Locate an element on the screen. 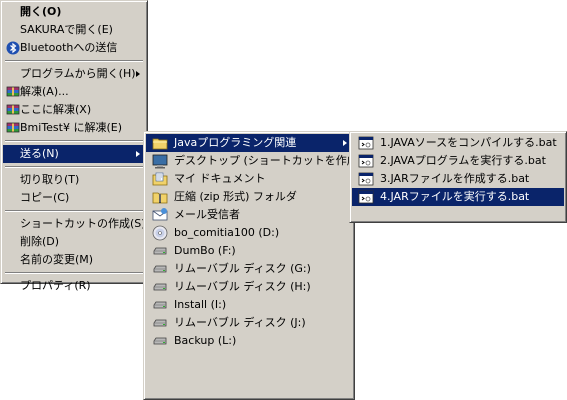 Image resolution: width=567 pixels, height=400 pixels. sendto-item-2: マイ ドキュメント is located at coordinates (249, 179).